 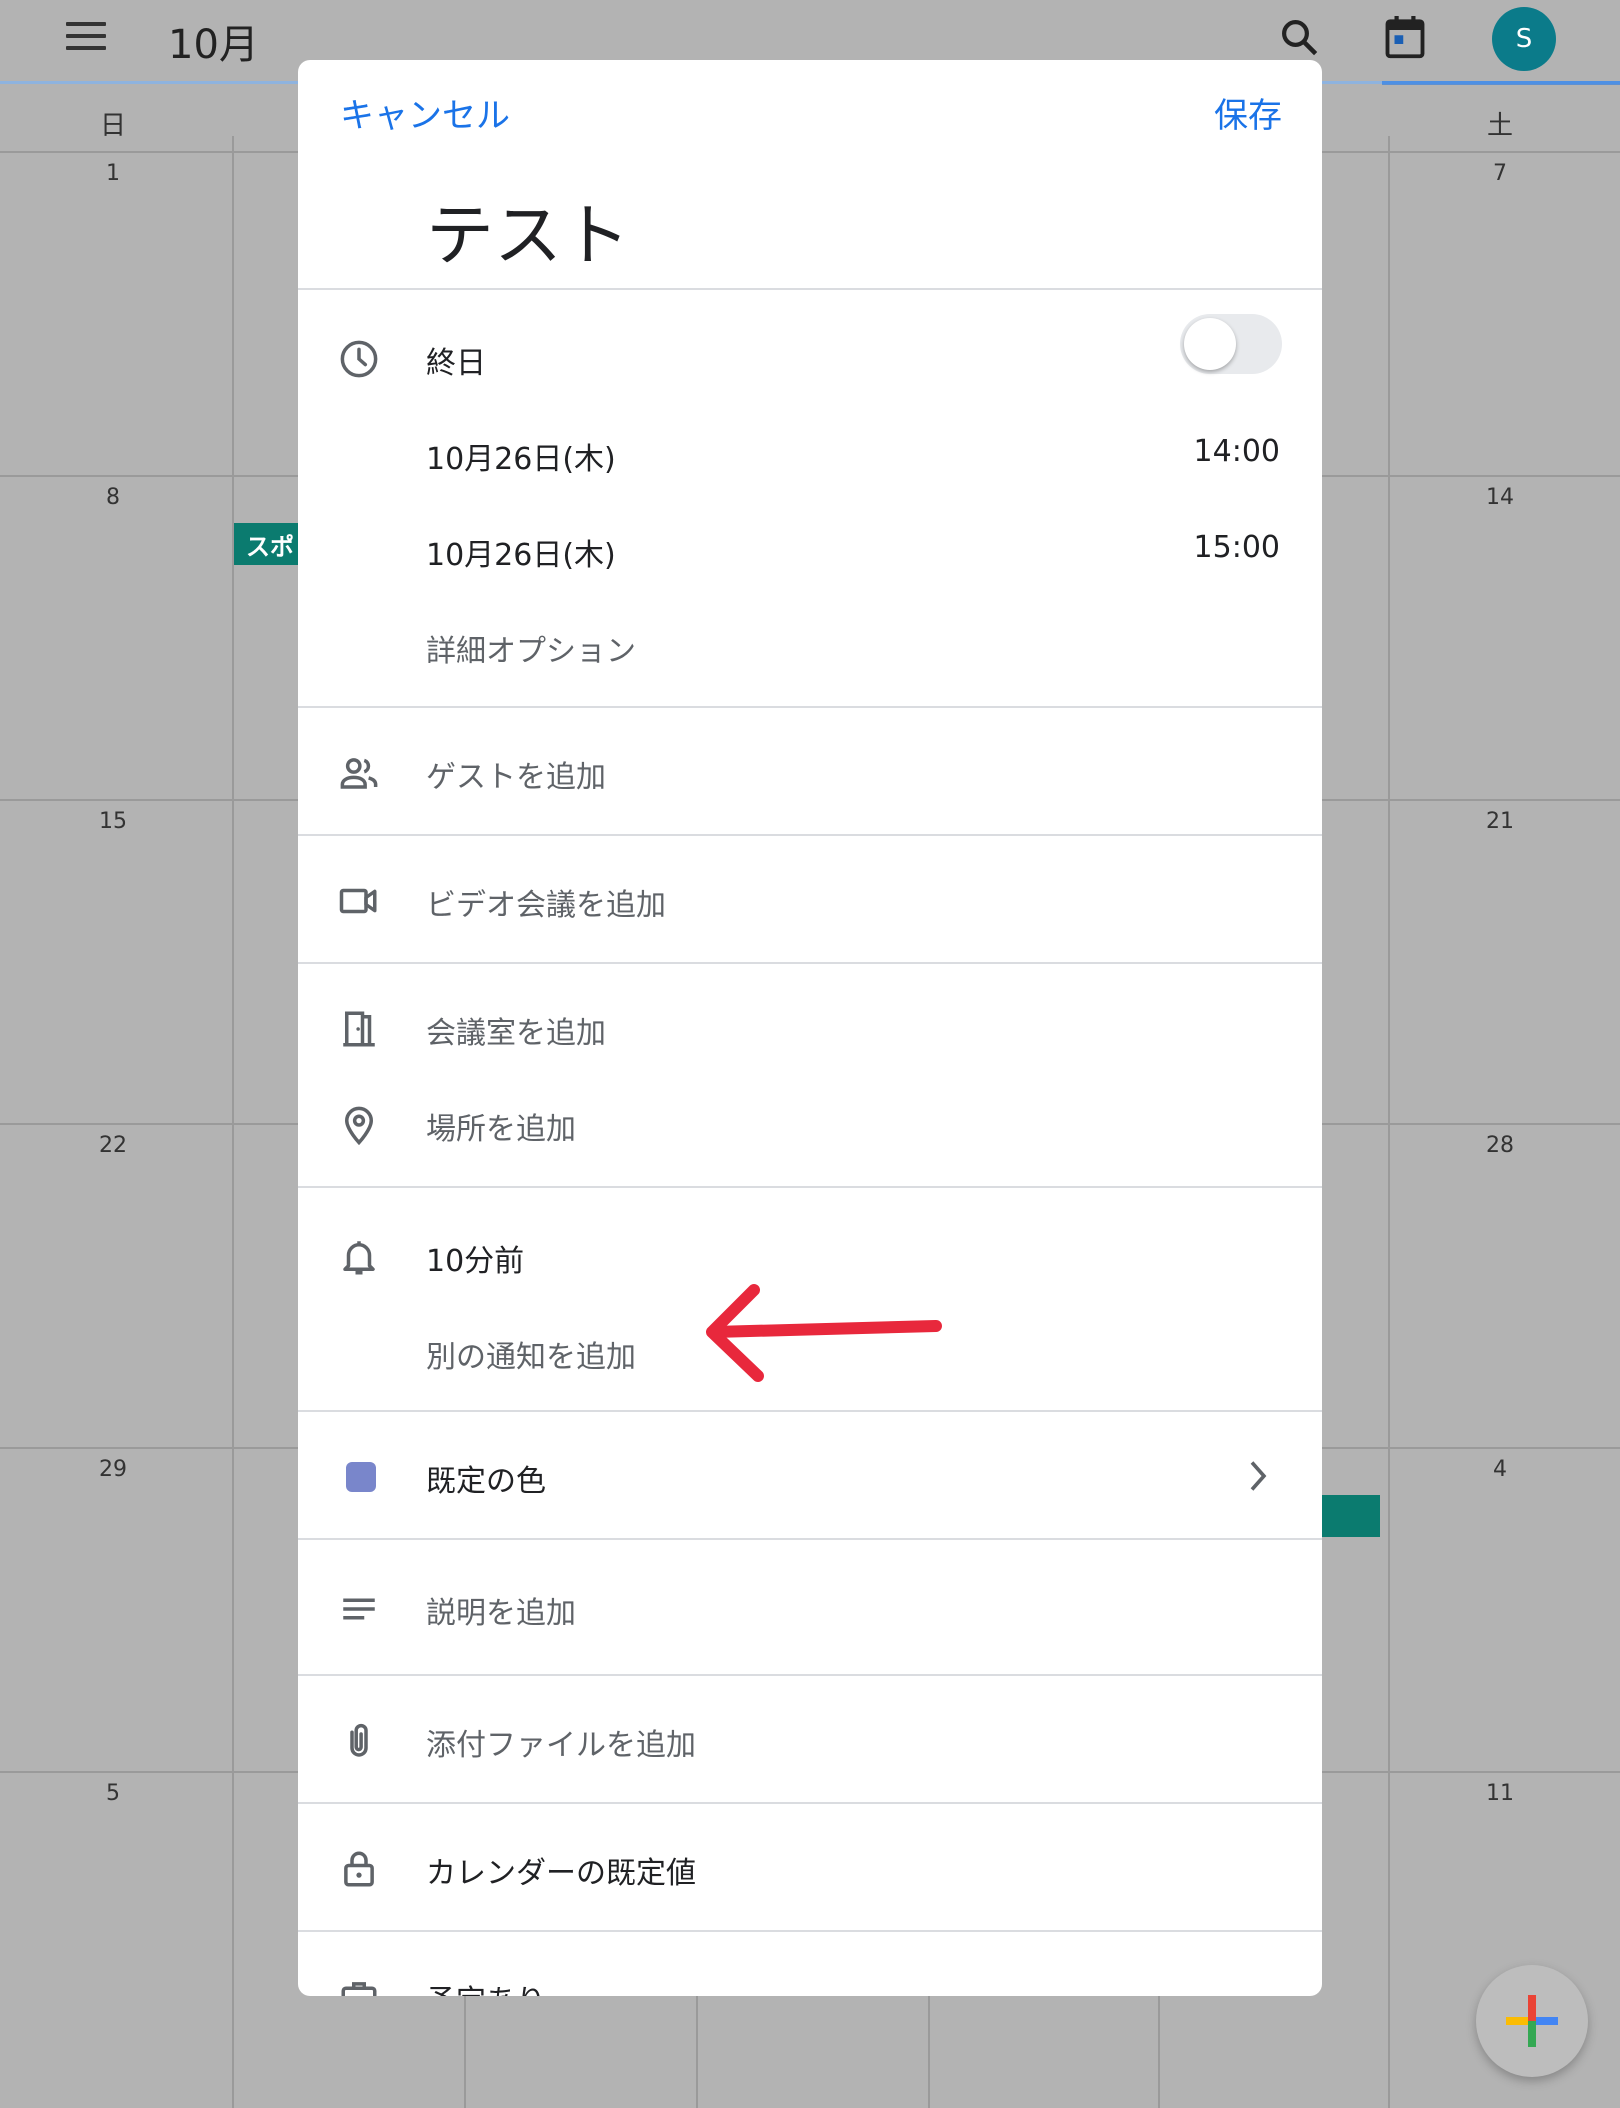 What do you see at coordinates (1248, 112) in the screenshot?
I see `save-button: 保存` at bounding box center [1248, 112].